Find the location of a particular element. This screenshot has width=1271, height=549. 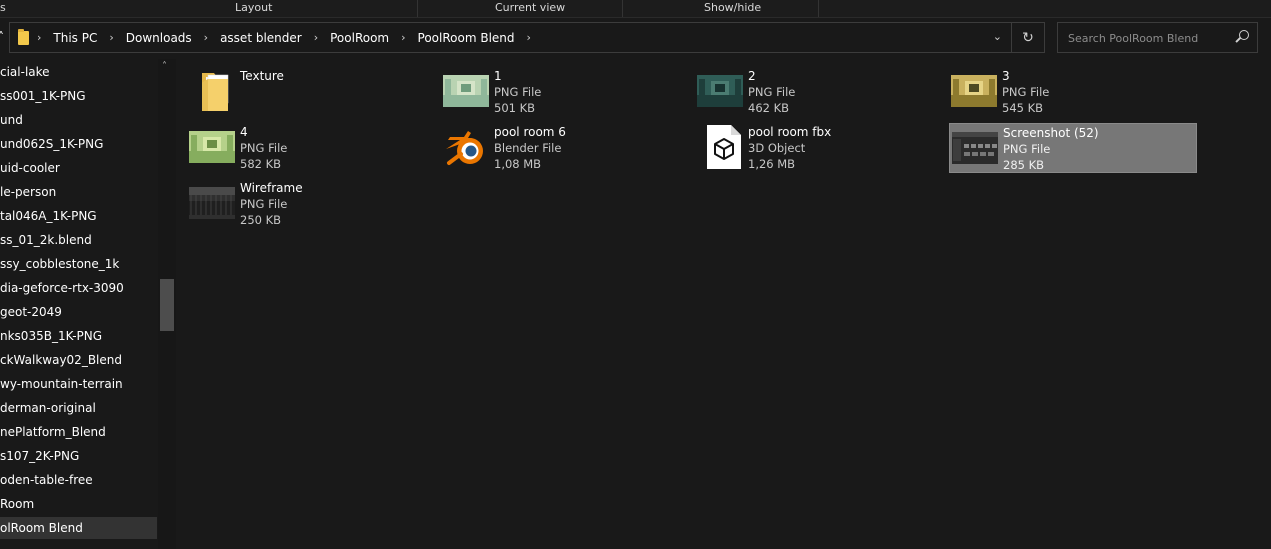

search-box is located at coordinates (1157, 37).